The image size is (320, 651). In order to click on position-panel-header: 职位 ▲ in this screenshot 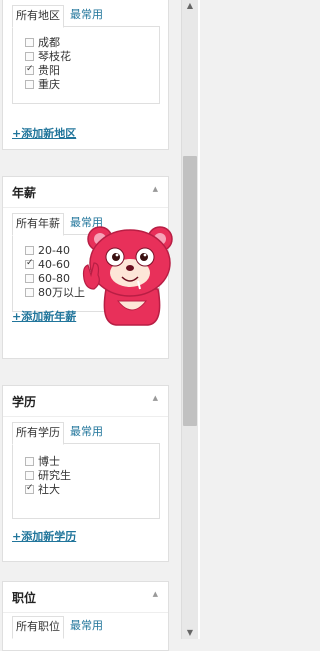, I will do `click(85, 597)`.